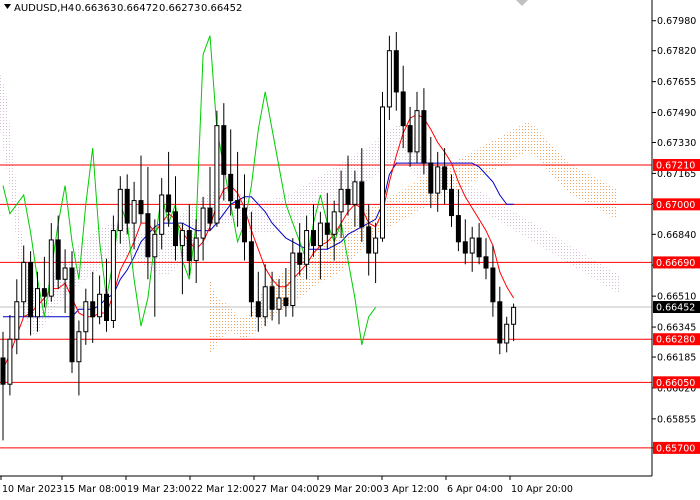  I want to click on y-tick-label: 0.67490, so click(676, 113).